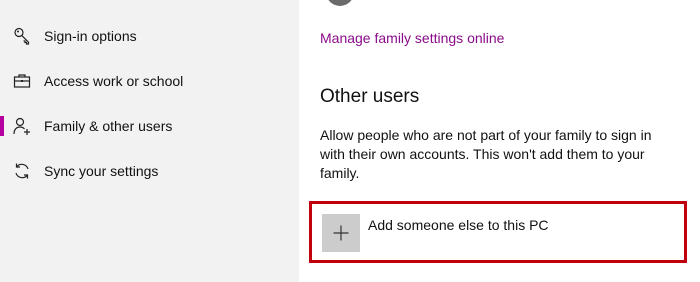 Image resolution: width=700 pixels, height=282 pixels. I want to click on selected-indicator, so click(2, 126).